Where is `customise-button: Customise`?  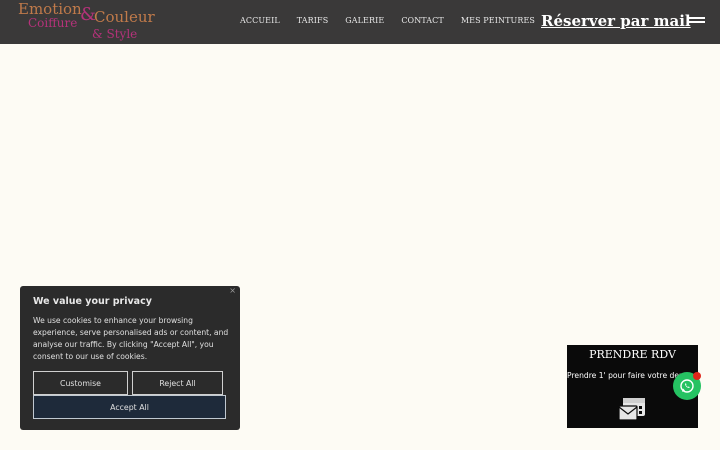 customise-button: Customise is located at coordinates (80, 383).